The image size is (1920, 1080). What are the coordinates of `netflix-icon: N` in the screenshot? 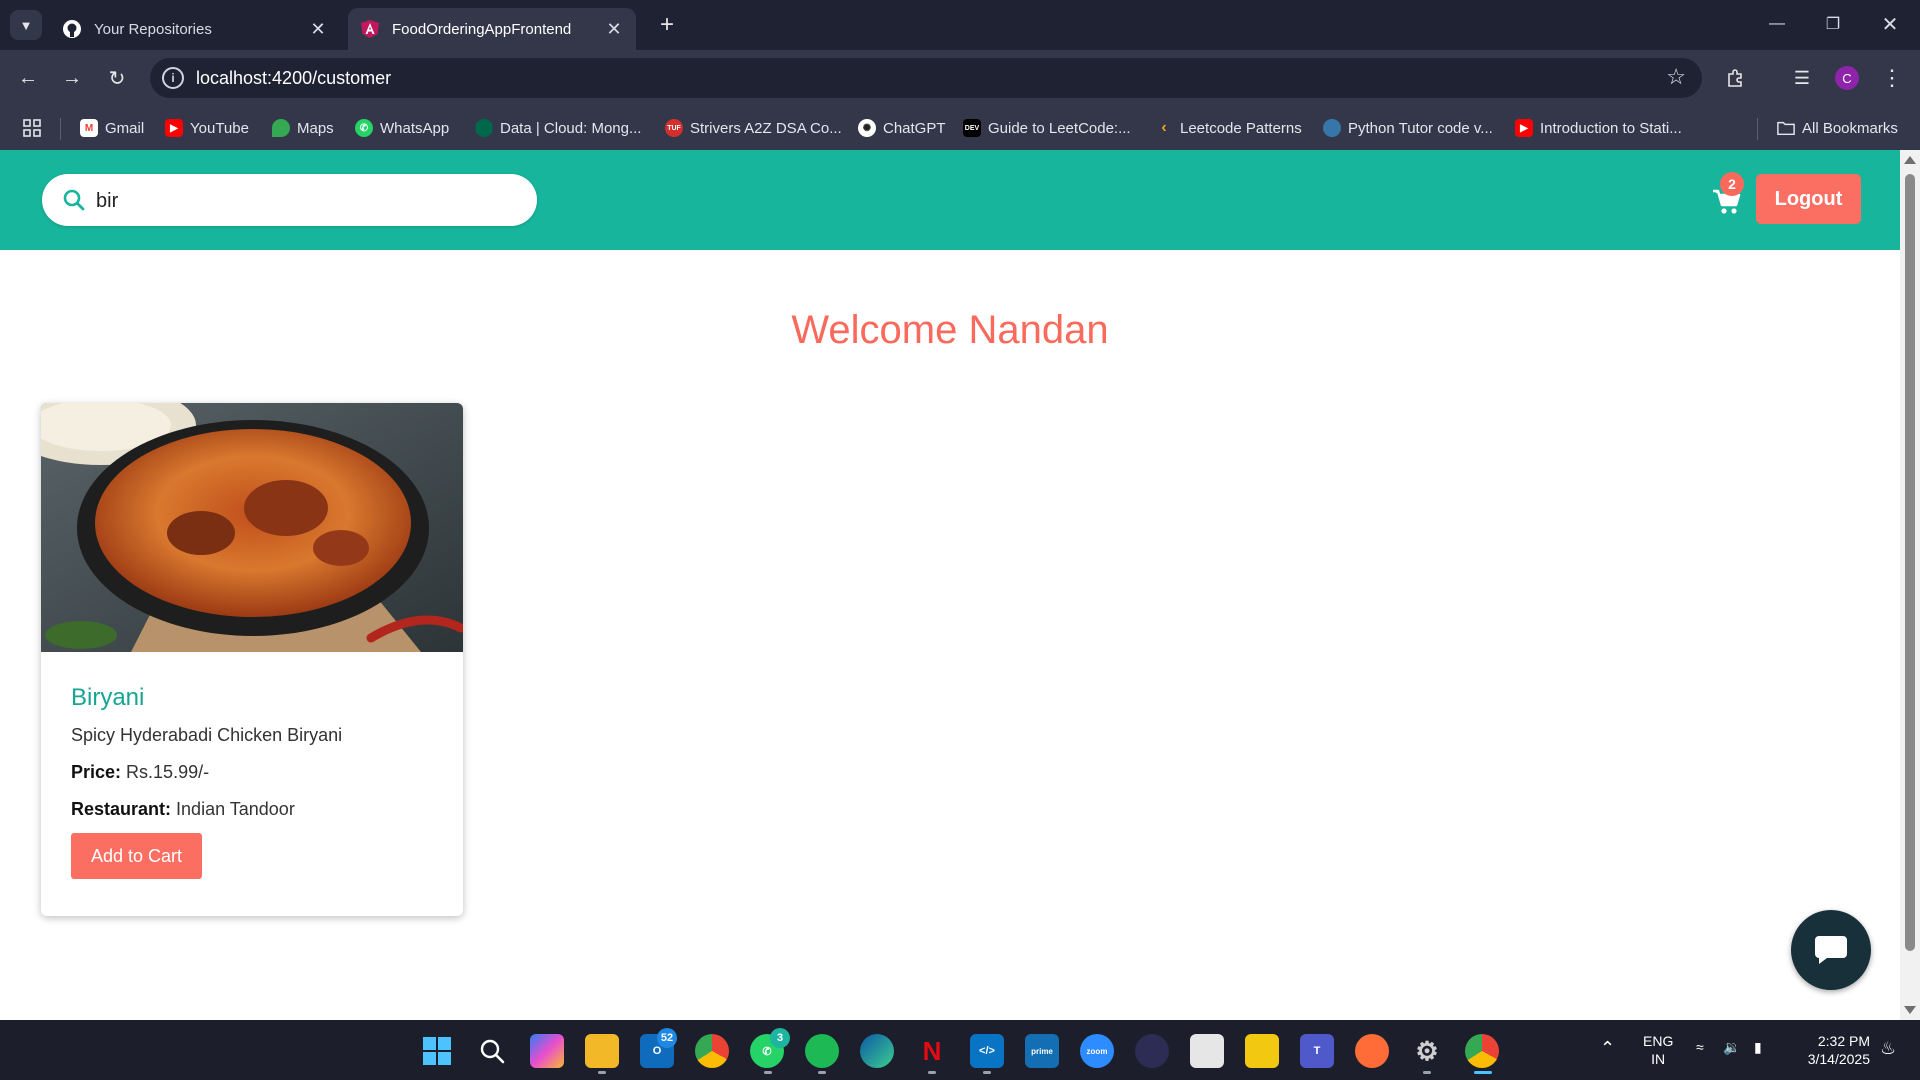 It's located at (932, 1051).